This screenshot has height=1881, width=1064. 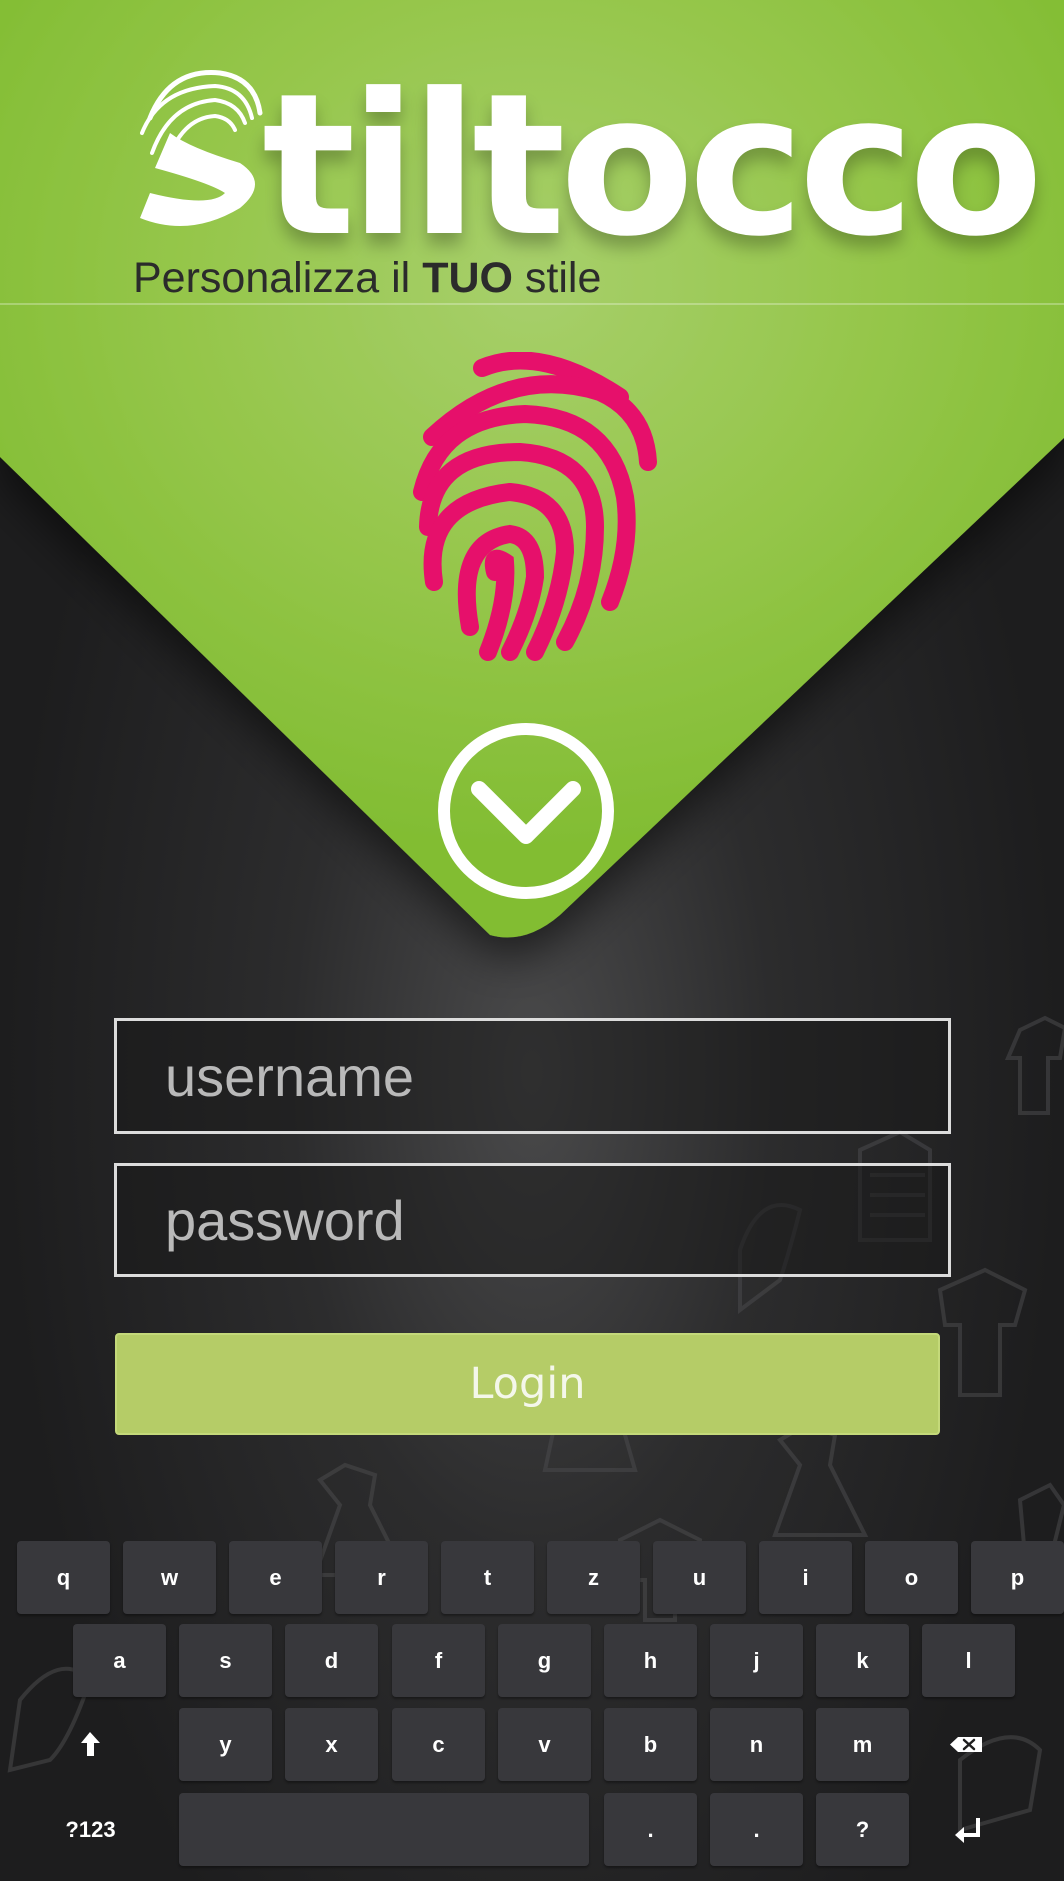 I want to click on password-input, so click(x=545, y=1220).